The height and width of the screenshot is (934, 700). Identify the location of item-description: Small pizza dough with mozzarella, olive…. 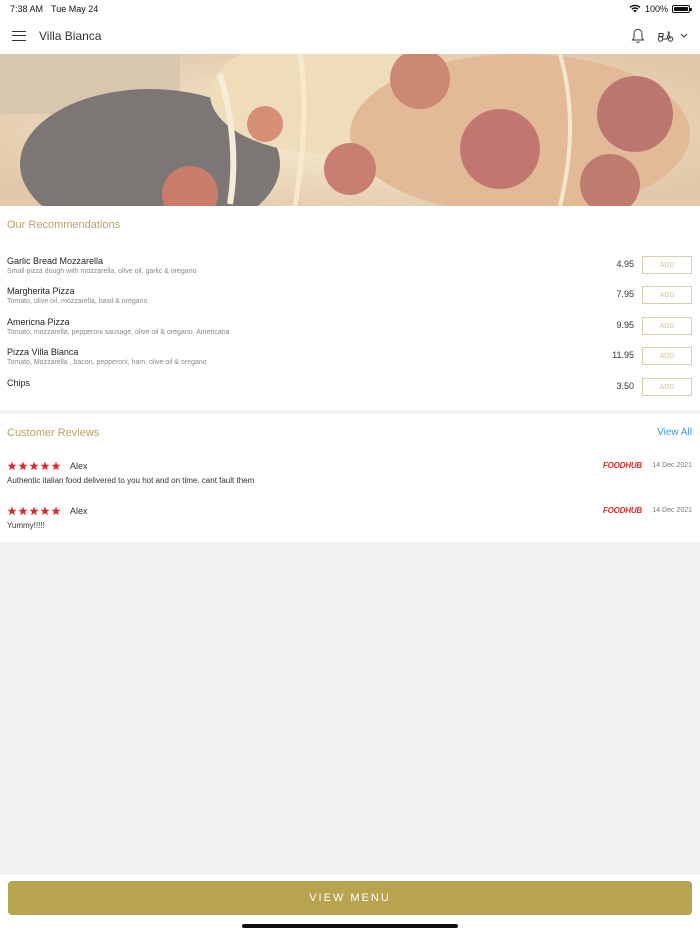
(102, 271).